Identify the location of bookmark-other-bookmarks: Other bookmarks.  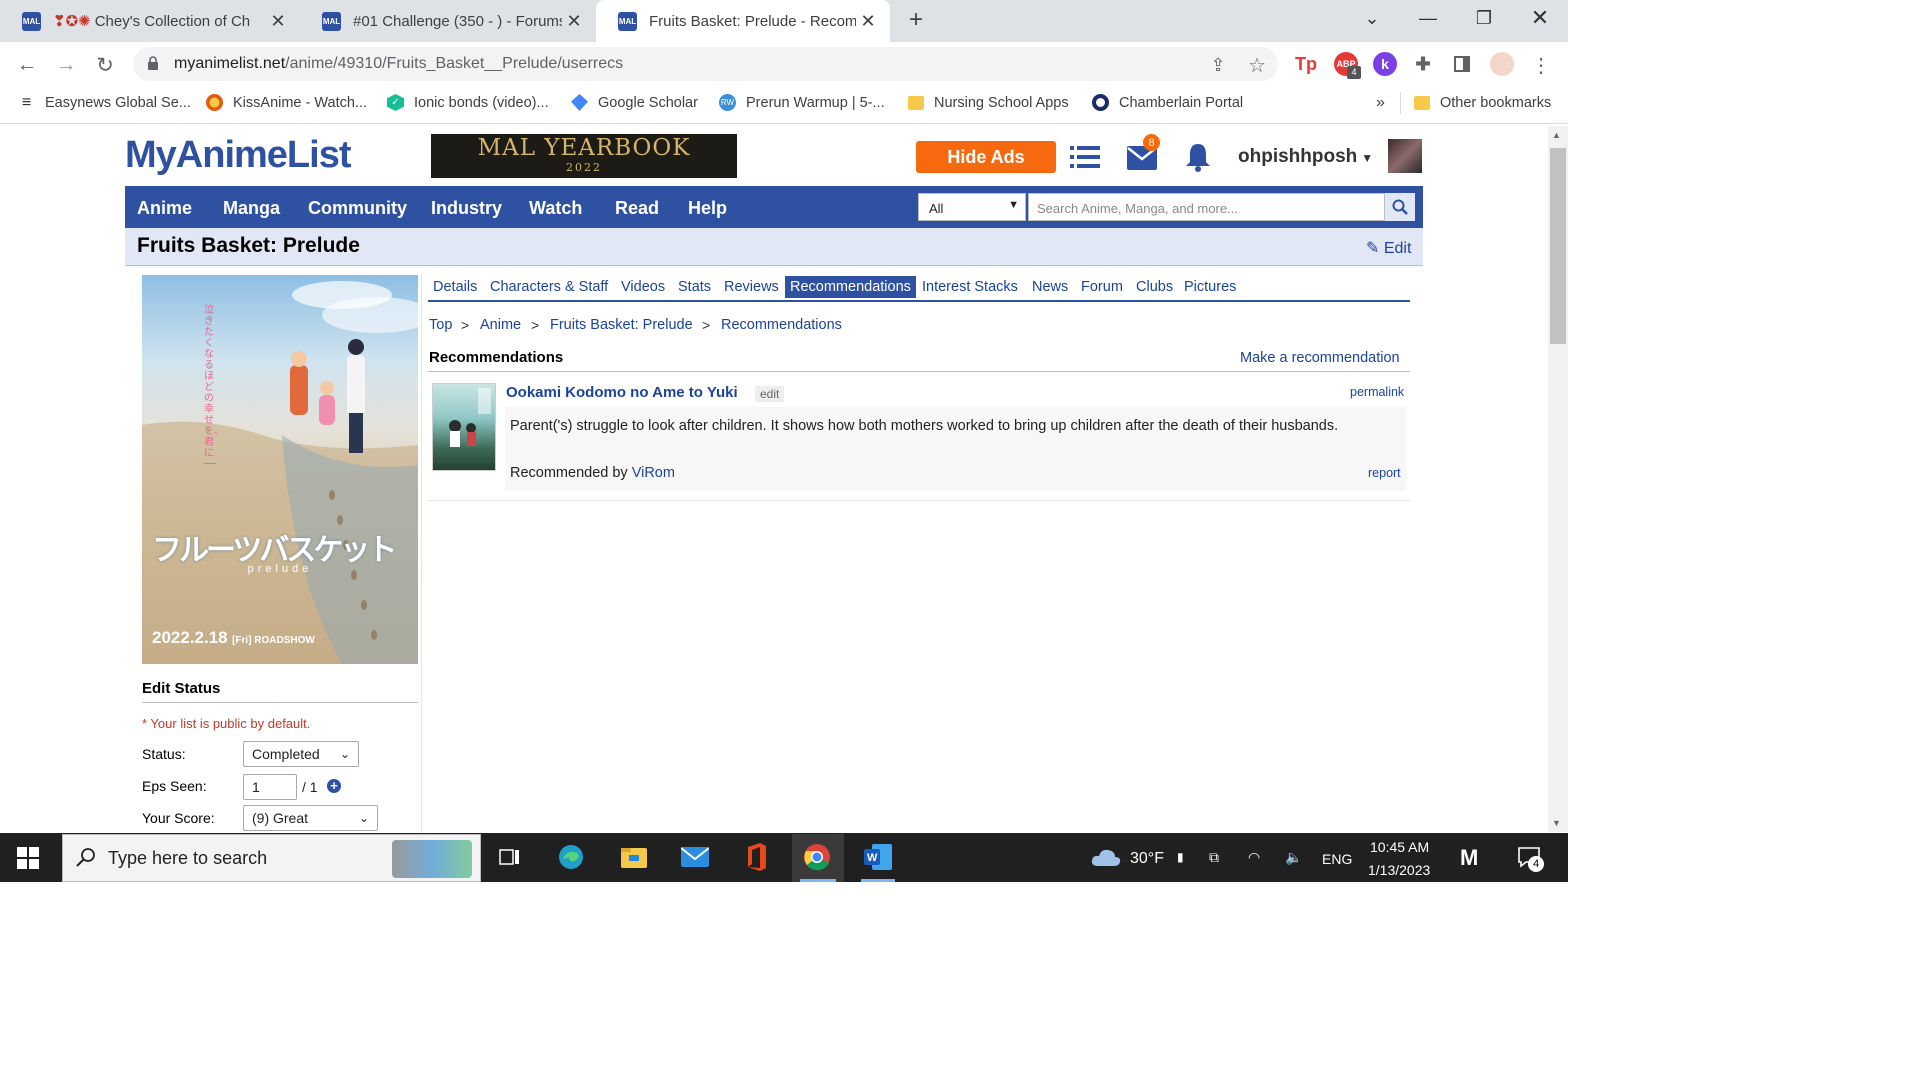
(1482, 102).